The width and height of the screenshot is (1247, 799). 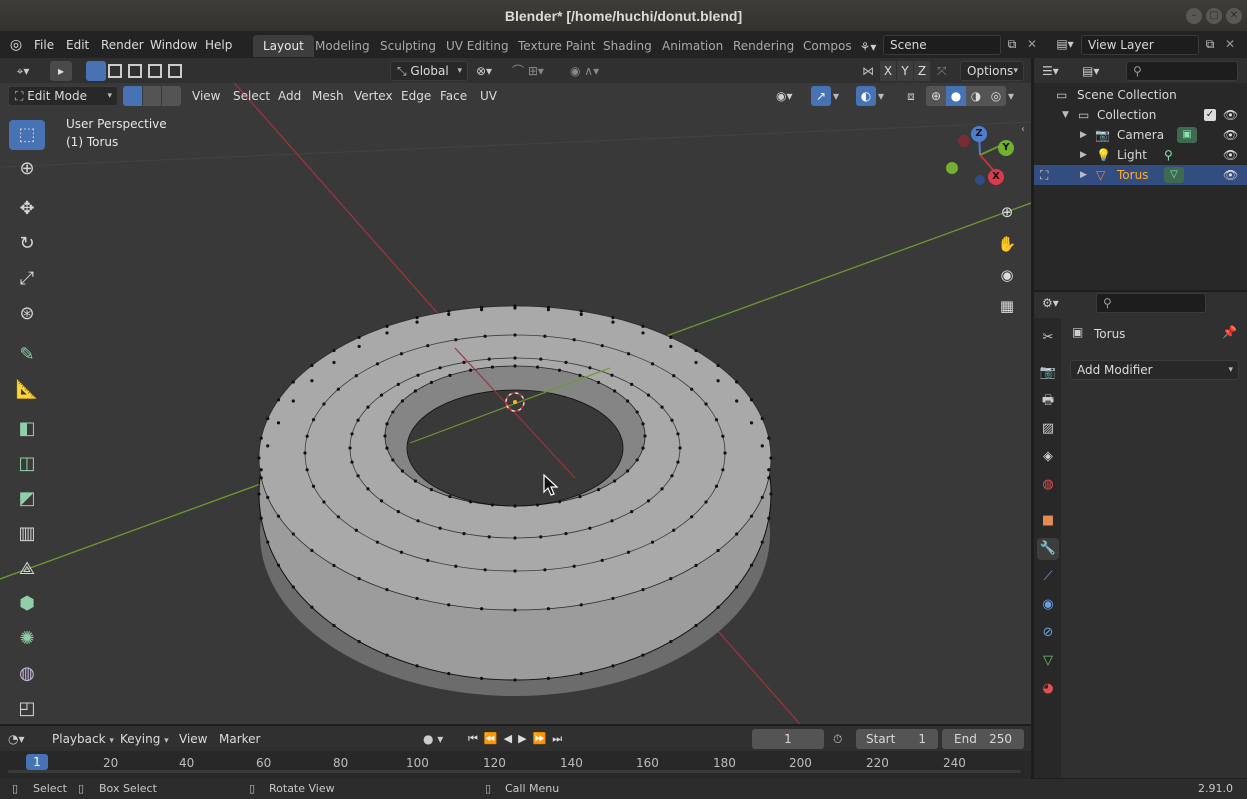 I want to click on move-tool: ✥, so click(x=27, y=209).